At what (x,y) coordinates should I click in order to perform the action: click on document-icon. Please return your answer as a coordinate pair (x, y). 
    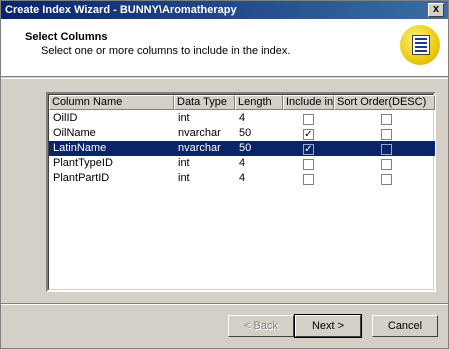
    Looking at the image, I should click on (421, 45).